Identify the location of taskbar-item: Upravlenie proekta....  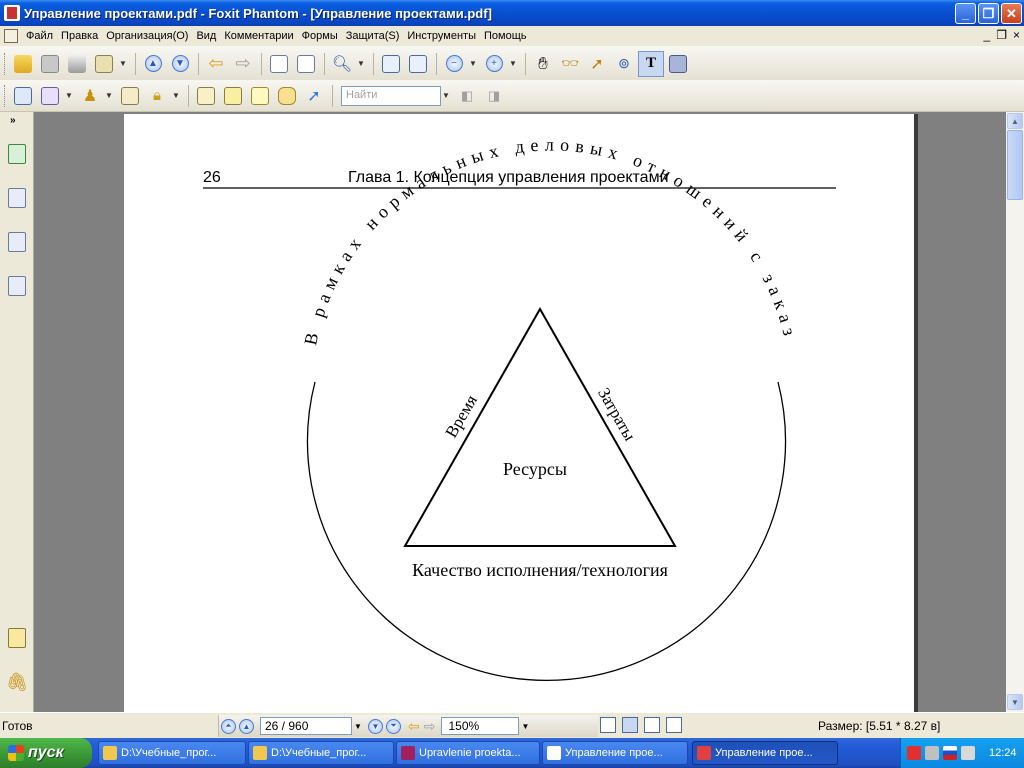
(468, 753).